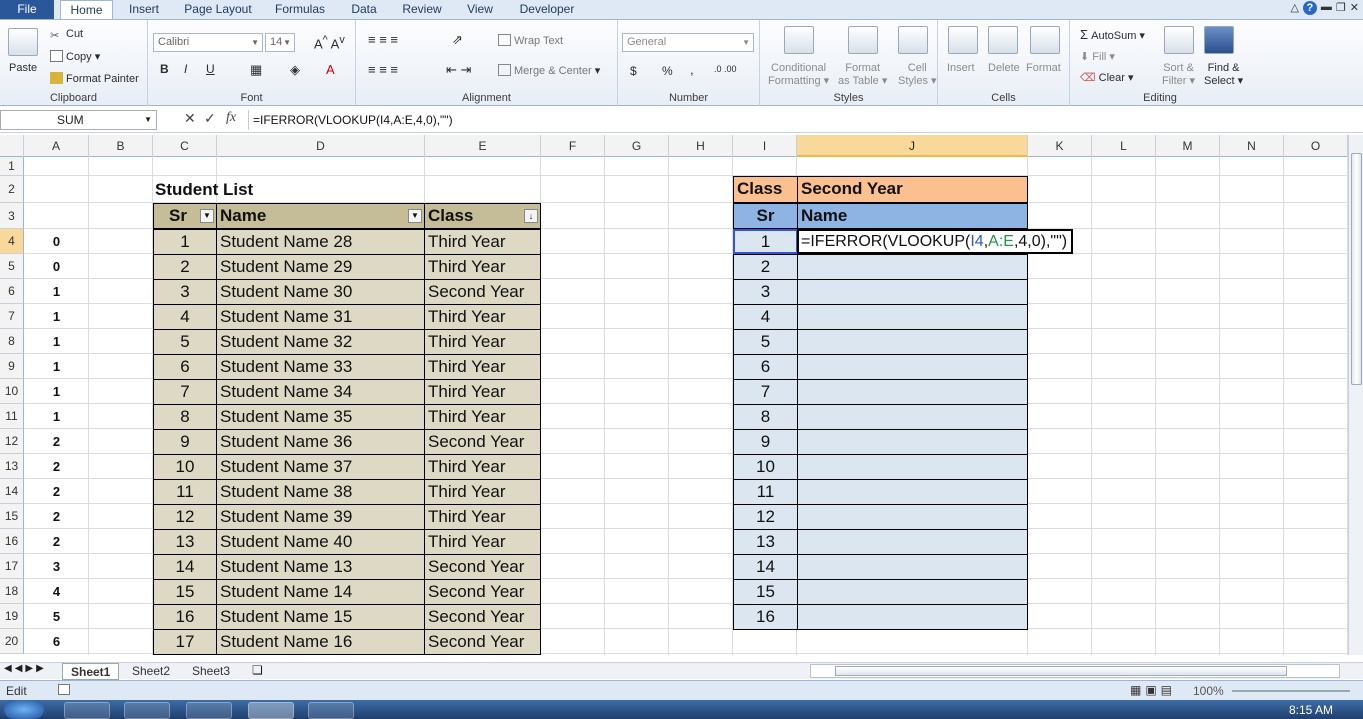 The image size is (1363, 719). I want to click on student-name-cell: Student Name 33, so click(320, 367).